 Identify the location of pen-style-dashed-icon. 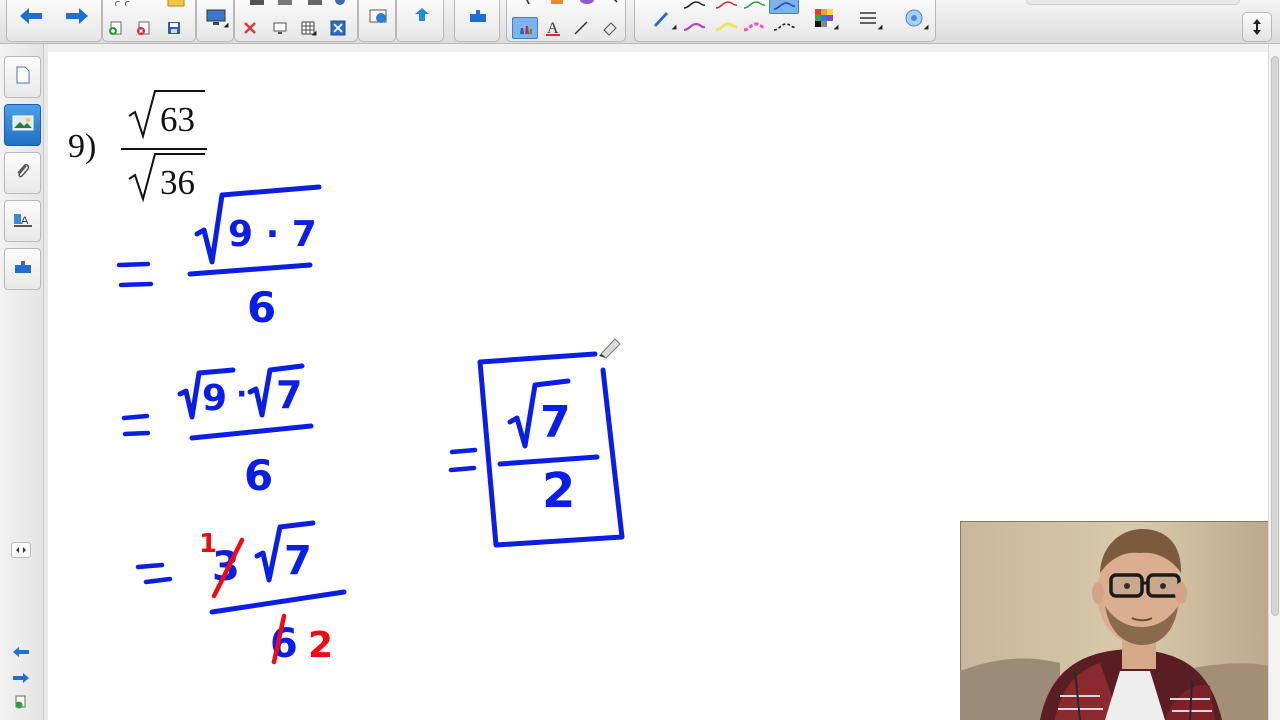
(784, 27).